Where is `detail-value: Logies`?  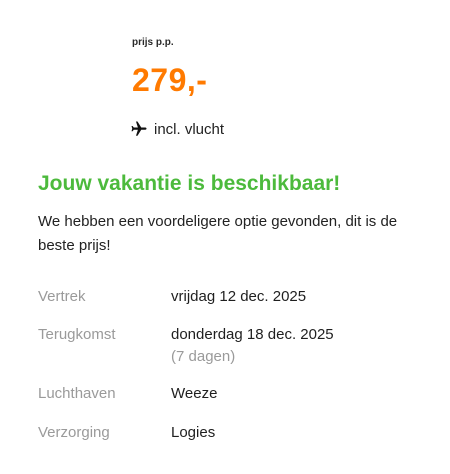
detail-value: Logies is located at coordinates (193, 432).